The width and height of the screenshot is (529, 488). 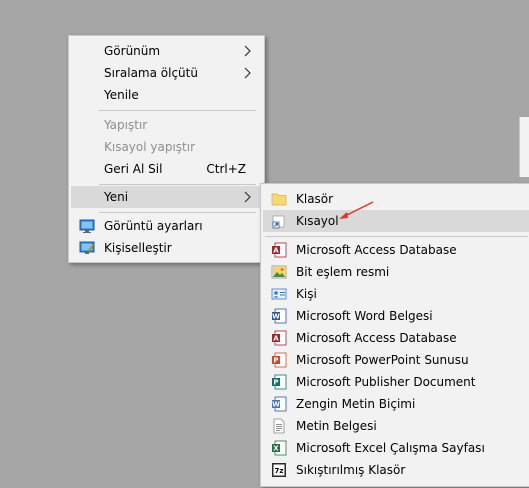 What do you see at coordinates (276, 449) in the screenshot?
I see `svg-text: X` at bounding box center [276, 449].